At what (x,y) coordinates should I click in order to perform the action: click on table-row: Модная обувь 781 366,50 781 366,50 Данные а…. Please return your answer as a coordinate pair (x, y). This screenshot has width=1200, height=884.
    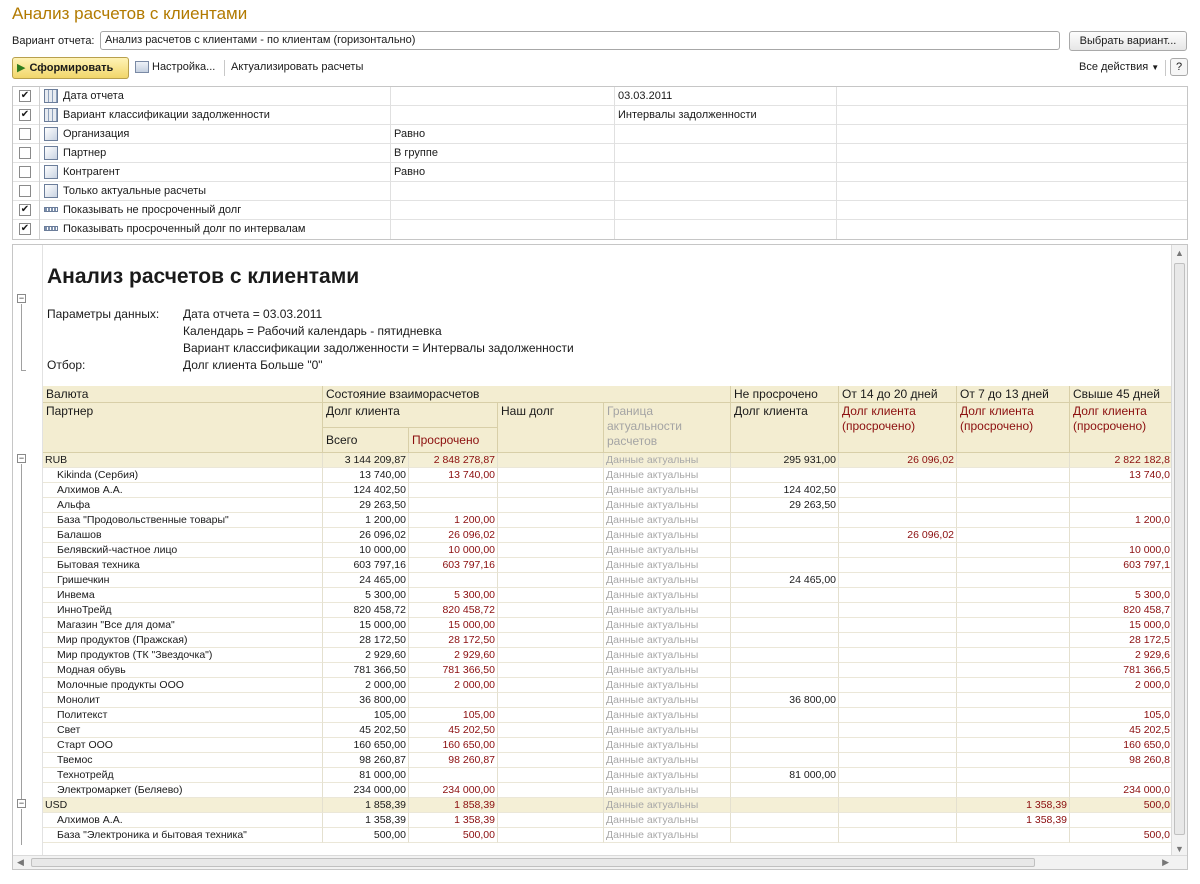
    Looking at the image, I should click on (608, 670).